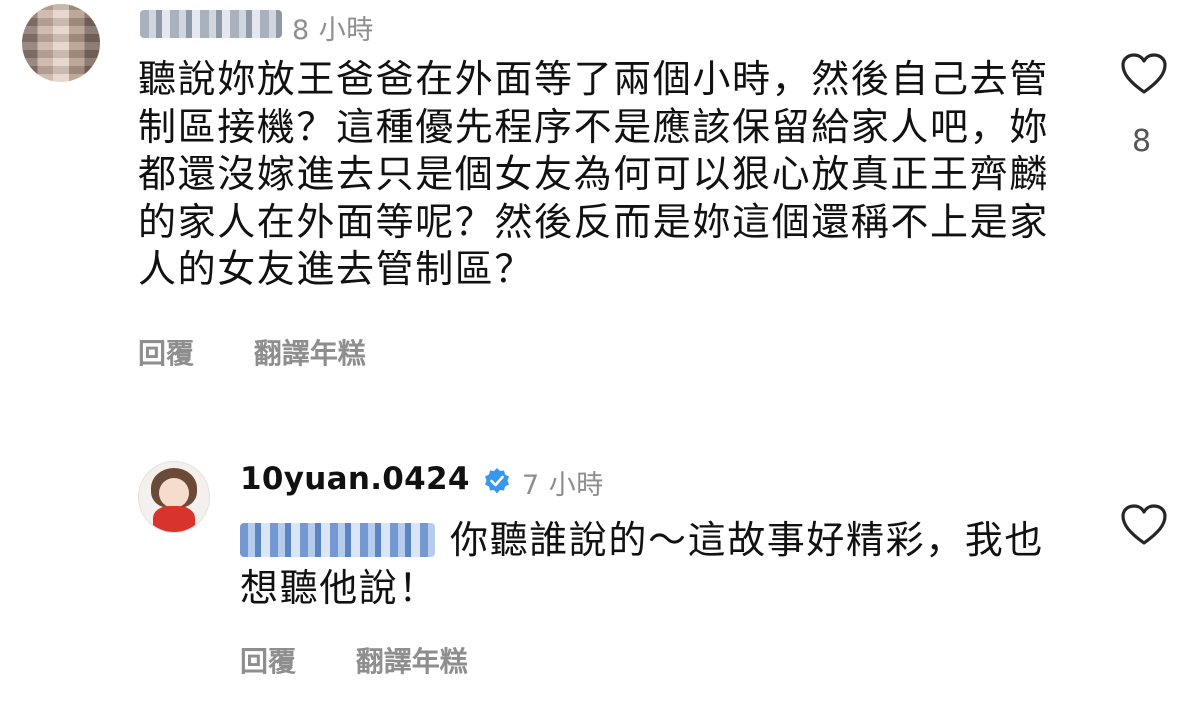 This screenshot has height=702, width=1200. What do you see at coordinates (355, 479) in the screenshot?
I see `username: 10yuan.0424` at bounding box center [355, 479].